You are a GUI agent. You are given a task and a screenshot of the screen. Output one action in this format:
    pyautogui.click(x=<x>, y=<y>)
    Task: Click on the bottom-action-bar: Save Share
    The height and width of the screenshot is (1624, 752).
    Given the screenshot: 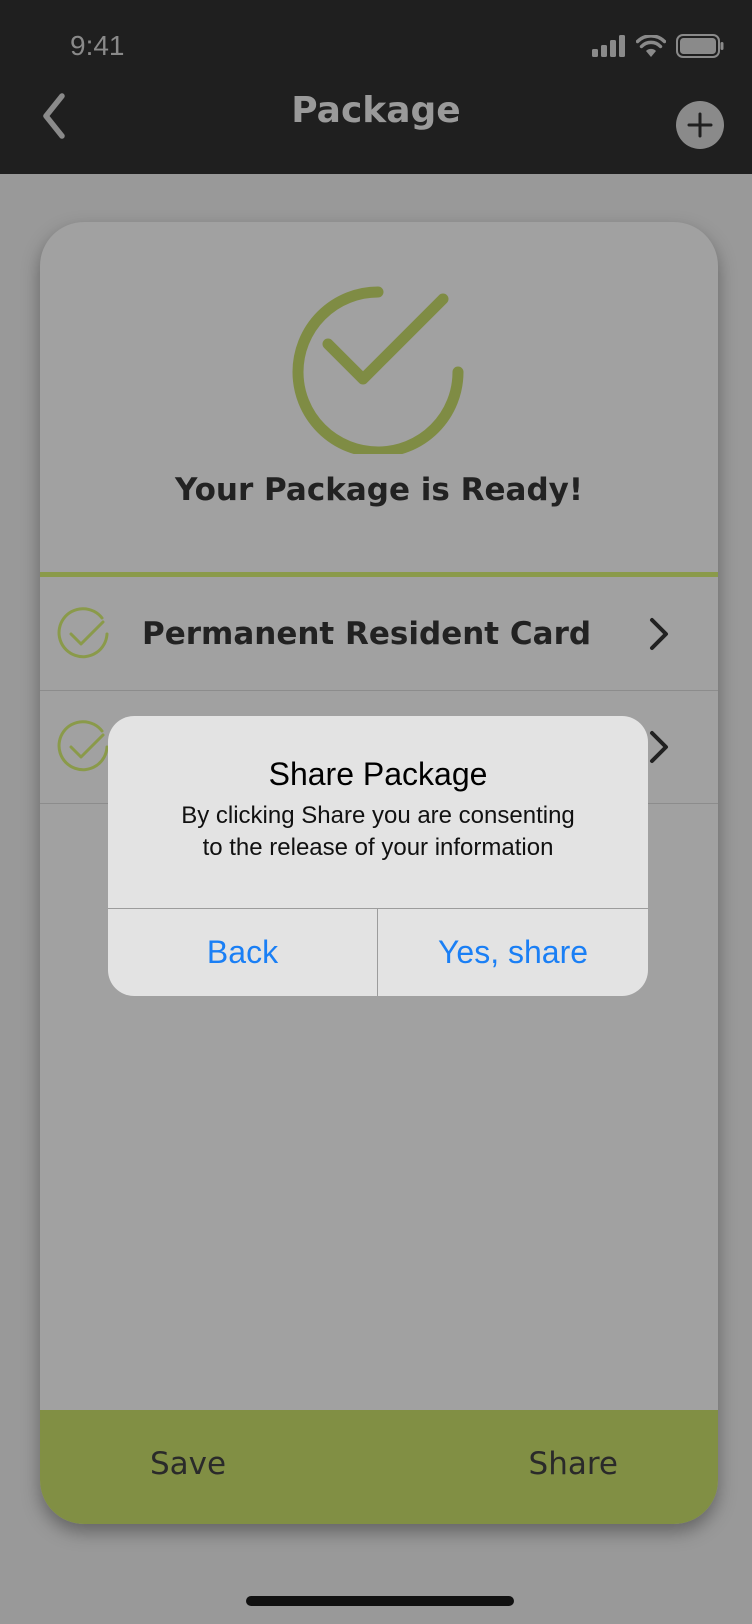 What is the action you would take?
    pyautogui.click(x=379, y=1467)
    